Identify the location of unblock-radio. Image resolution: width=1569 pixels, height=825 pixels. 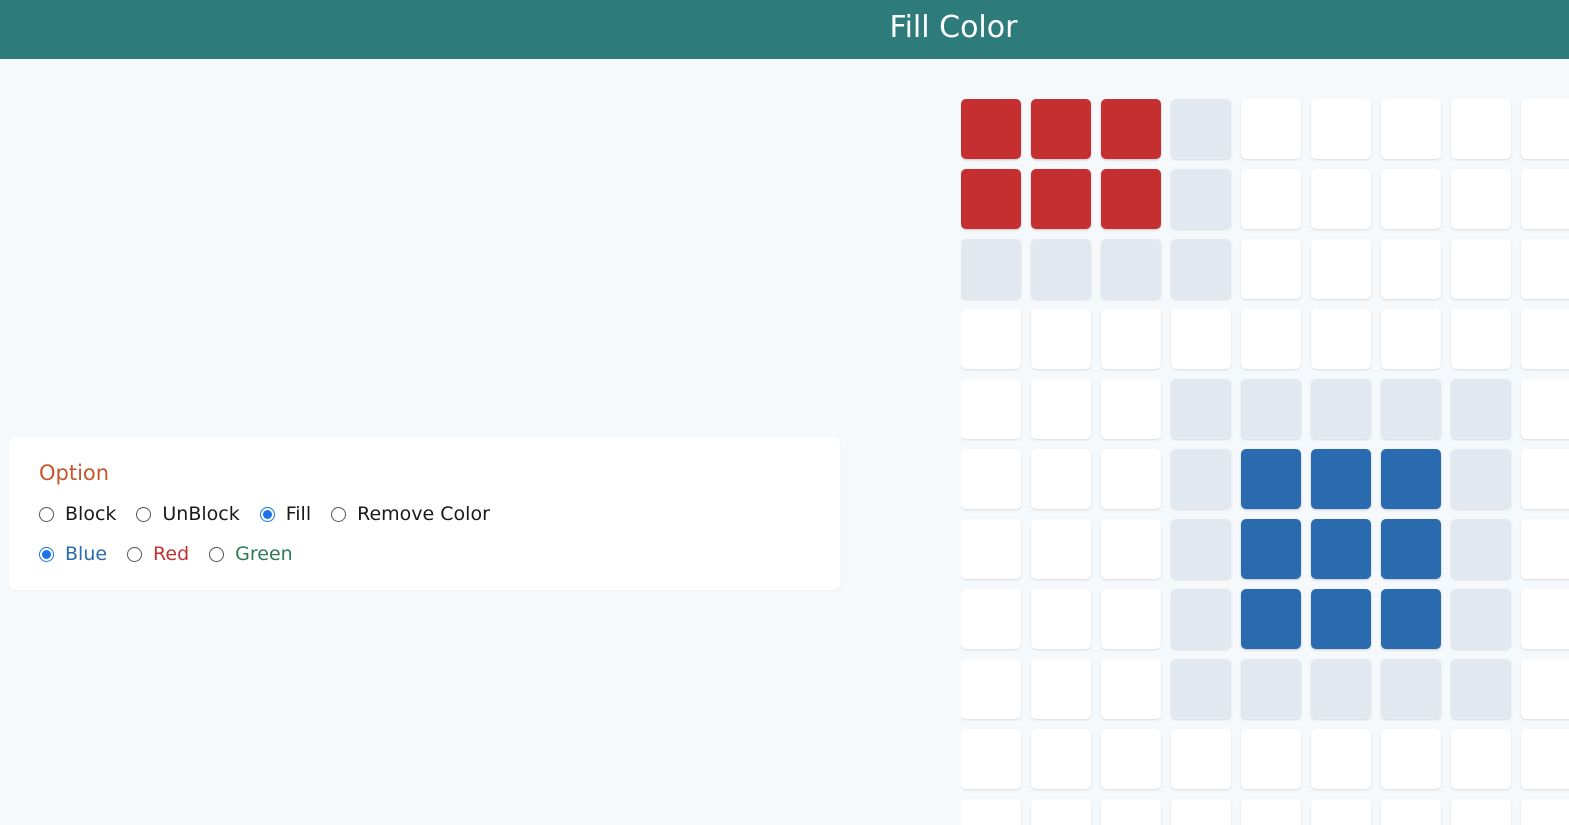
(144, 514).